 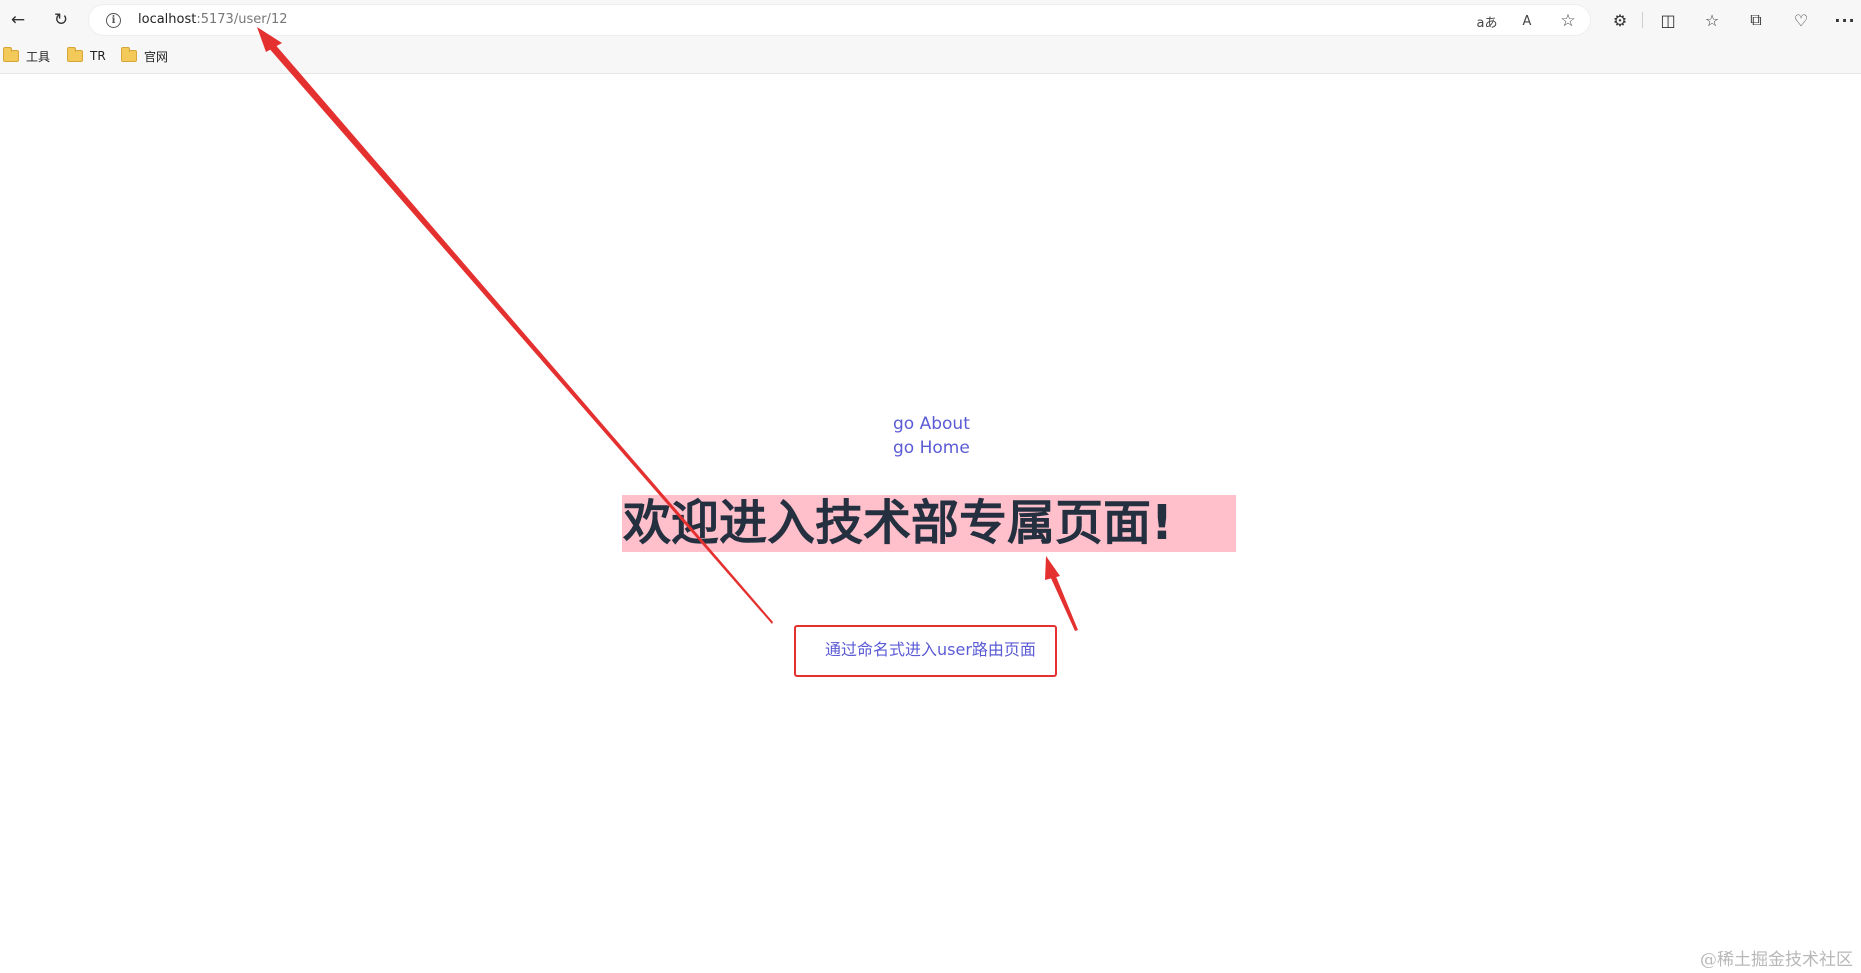 What do you see at coordinates (38, 56) in the screenshot?
I see `bookmark-label: 工具` at bounding box center [38, 56].